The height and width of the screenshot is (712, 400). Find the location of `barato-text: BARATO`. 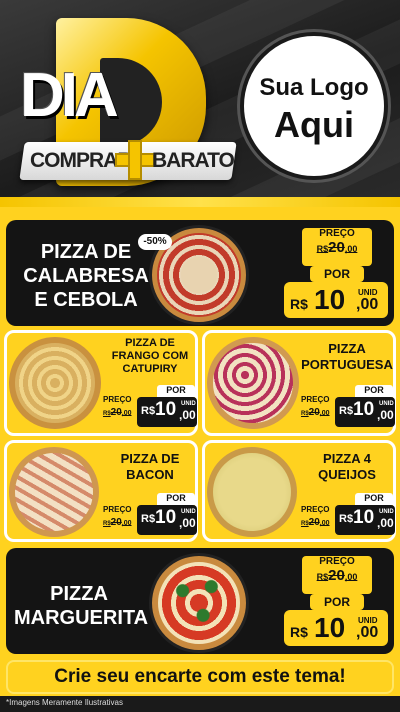

barato-text: BARATO is located at coordinates (193, 160).